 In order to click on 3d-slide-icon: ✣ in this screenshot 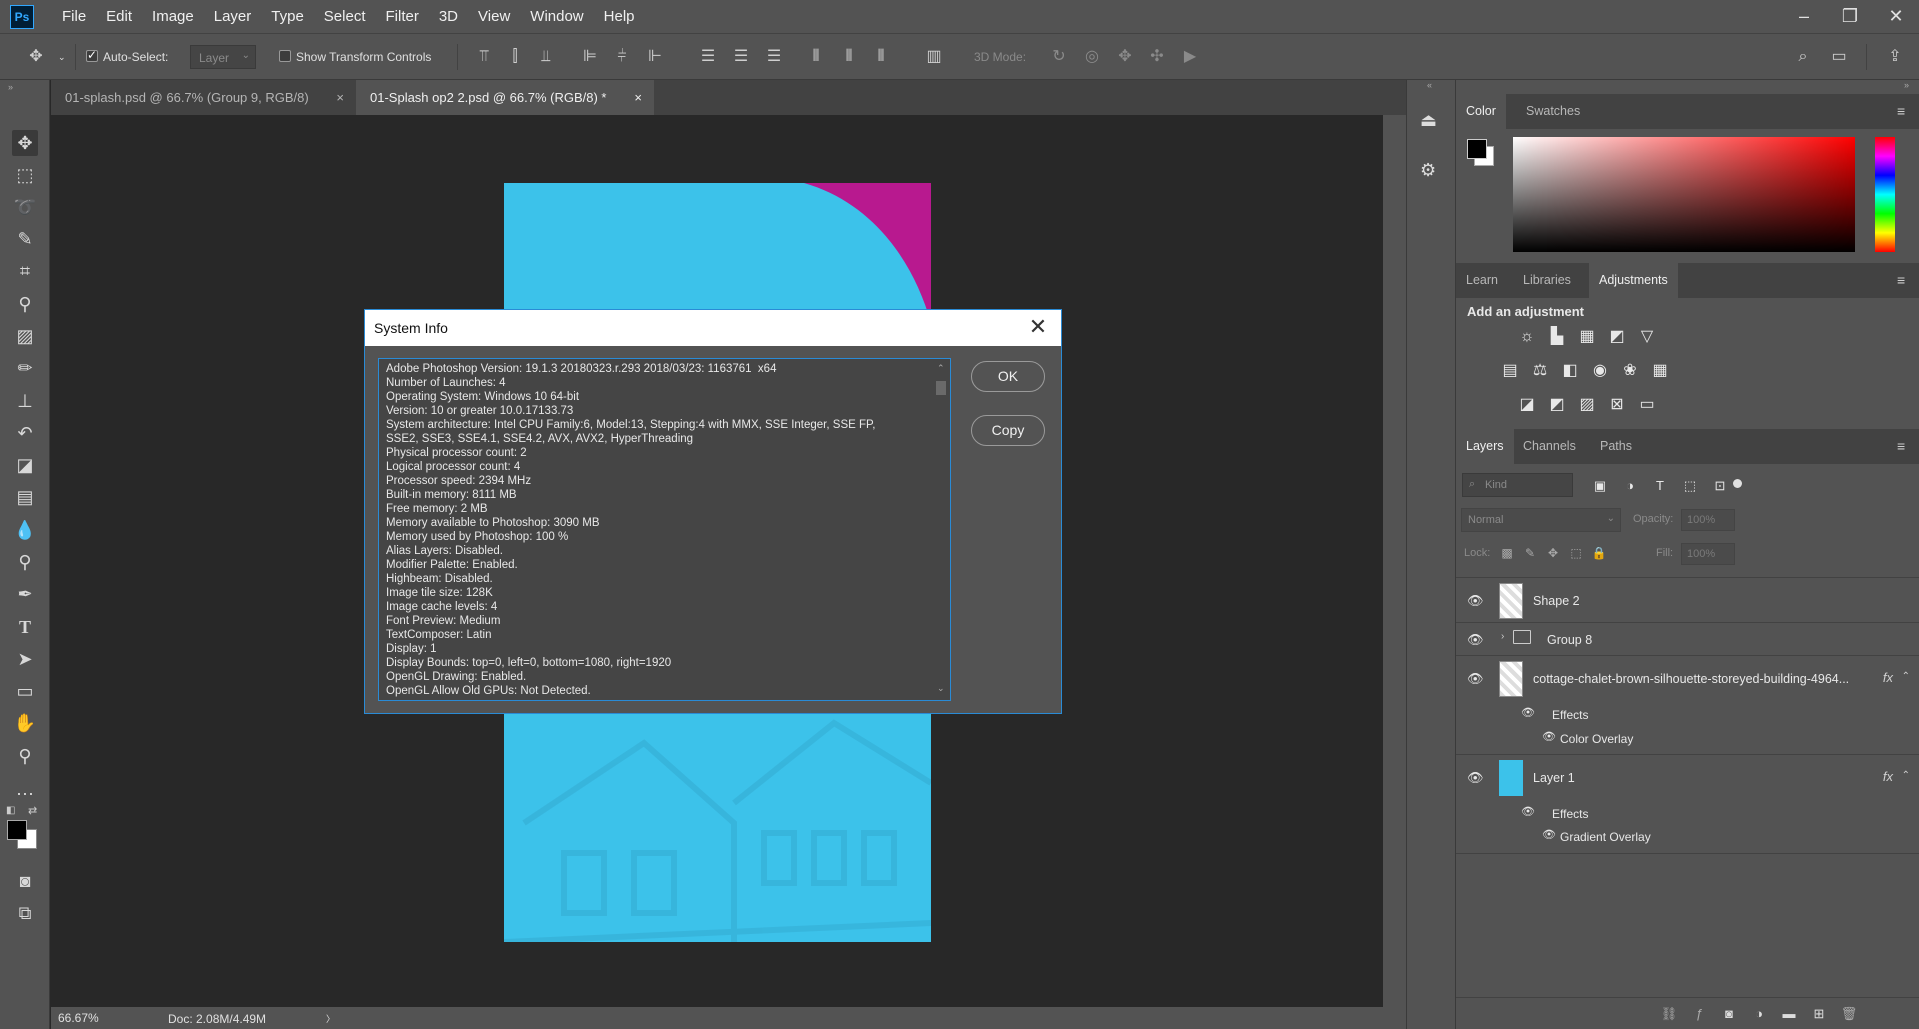, I will do `click(1157, 57)`.